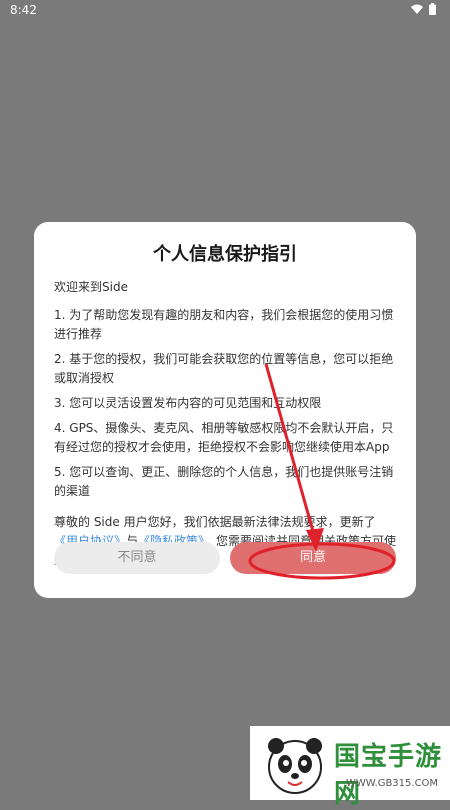 Image resolution: width=450 pixels, height=810 pixels. What do you see at coordinates (137, 558) in the screenshot?
I see `disagree-button: 不同意` at bounding box center [137, 558].